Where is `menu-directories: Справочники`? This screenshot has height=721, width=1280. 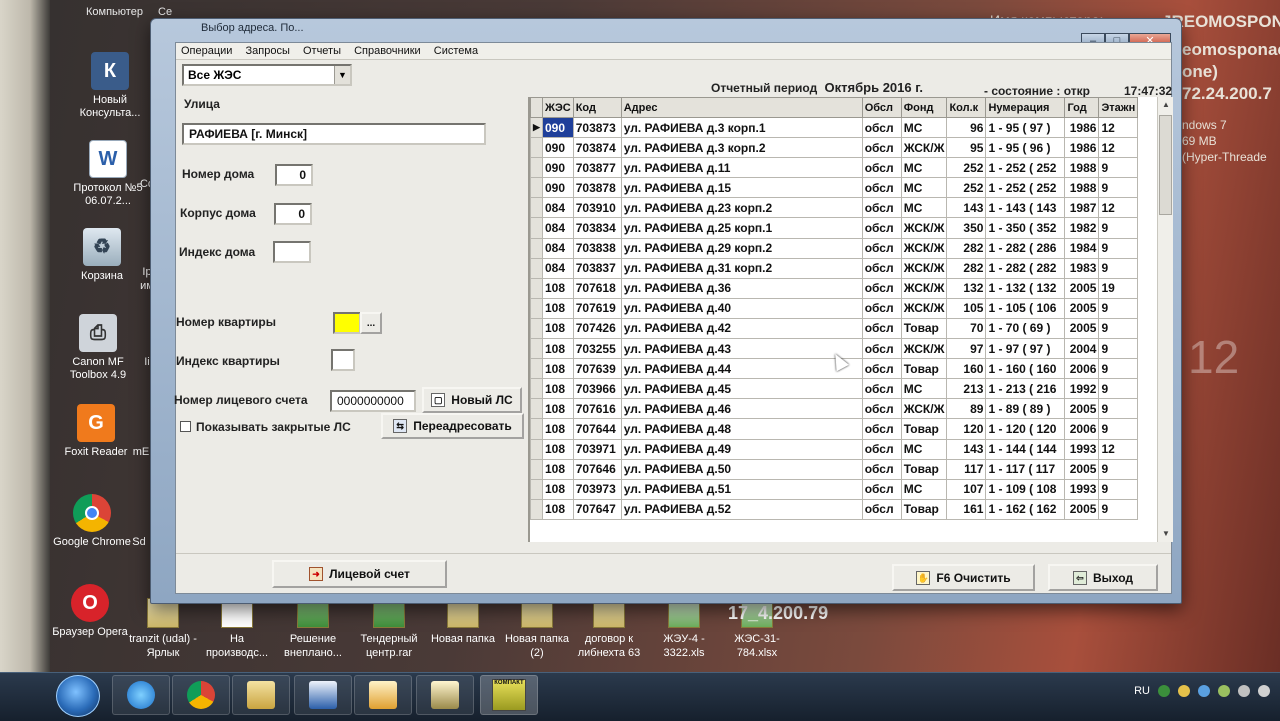 menu-directories: Справочники is located at coordinates (387, 50).